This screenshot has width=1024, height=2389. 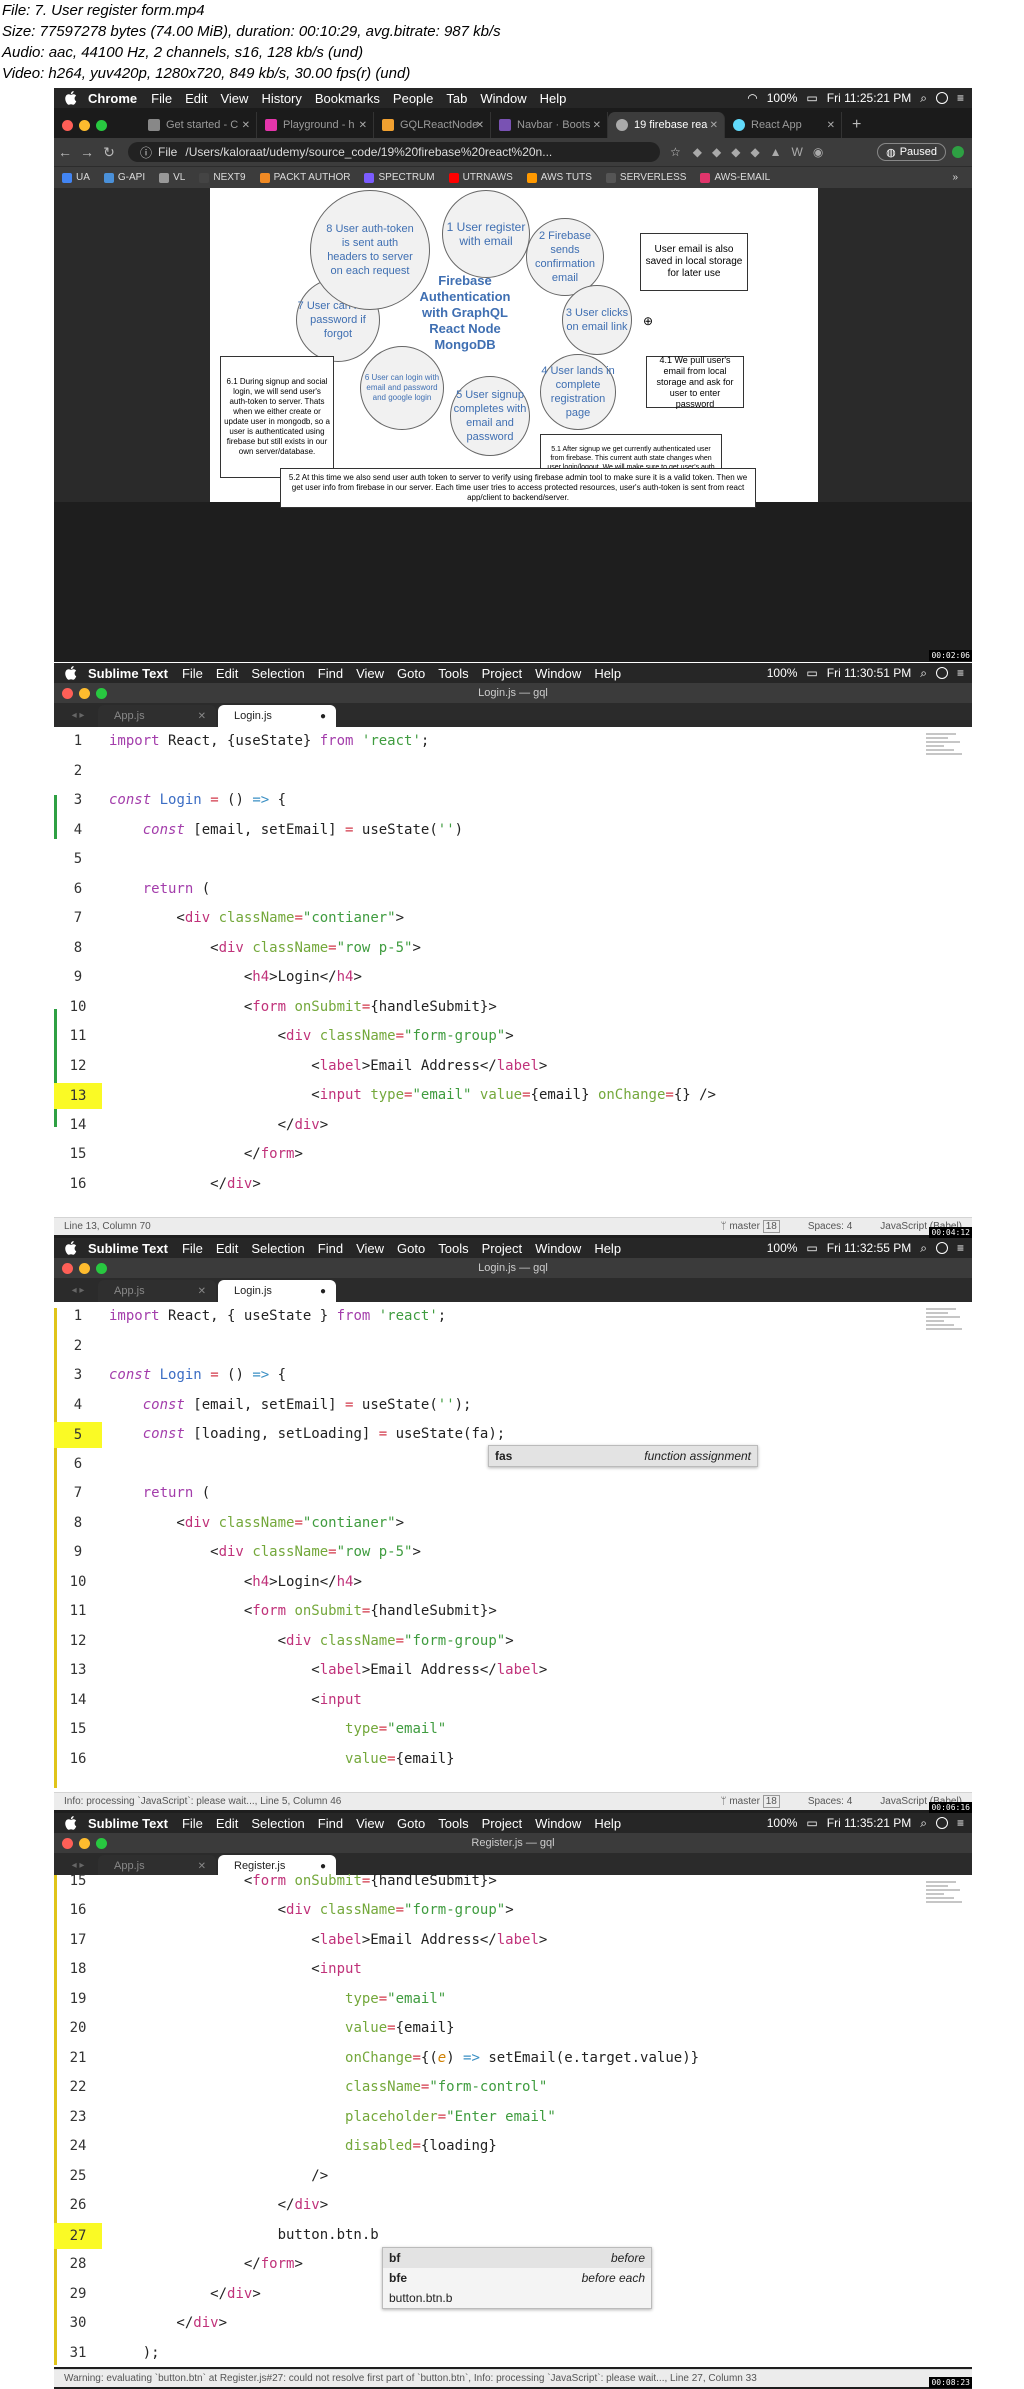 I want to click on tab-firebase: 19 firebase rea ✕, so click(x=666, y=125).